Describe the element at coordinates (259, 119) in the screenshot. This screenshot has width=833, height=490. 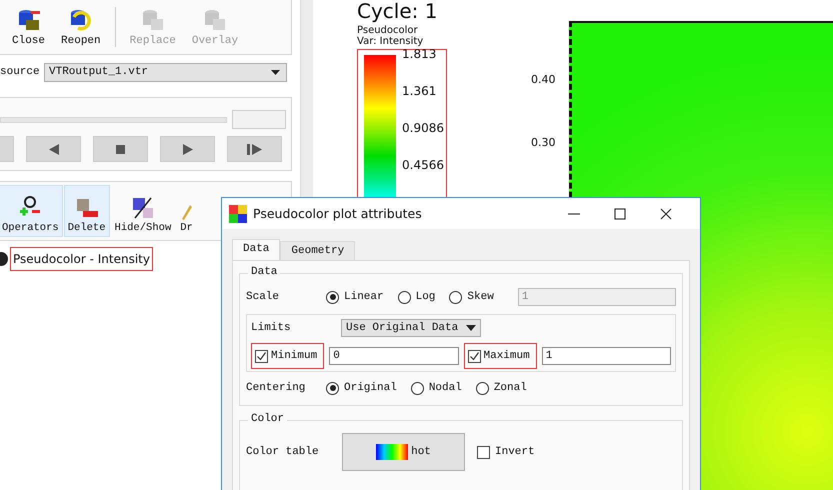
I see `time-field` at that location.